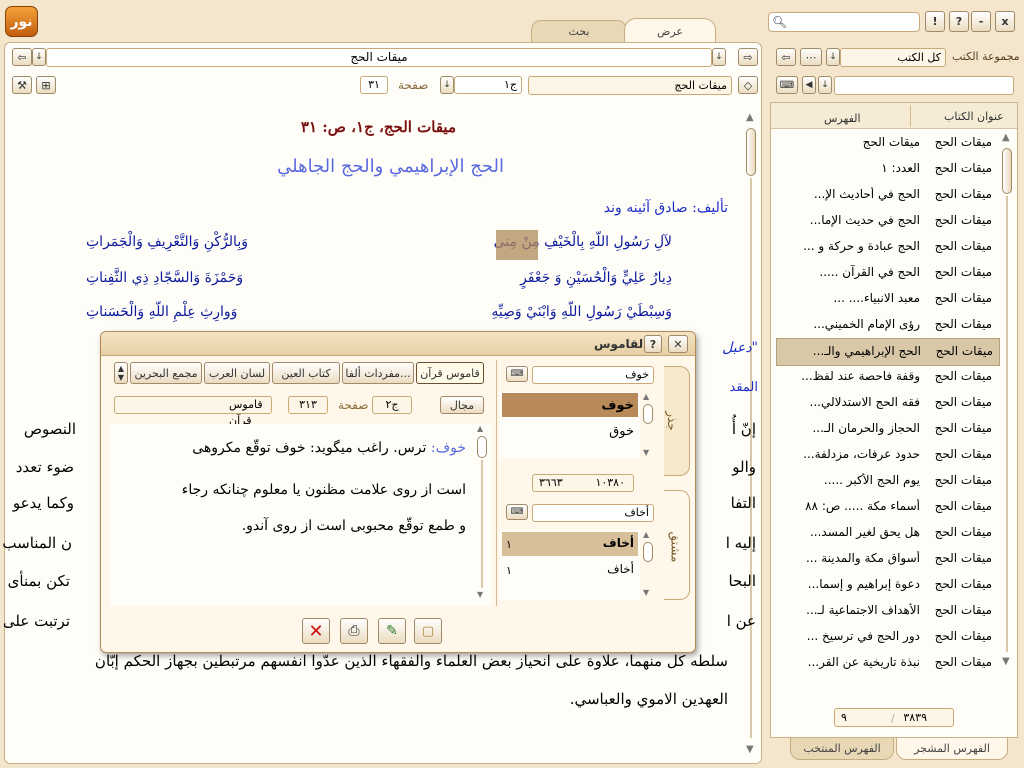 The height and width of the screenshot is (768, 1024). Describe the element at coordinates (742, 581) in the screenshot. I see `partial-text: البحا` at that location.